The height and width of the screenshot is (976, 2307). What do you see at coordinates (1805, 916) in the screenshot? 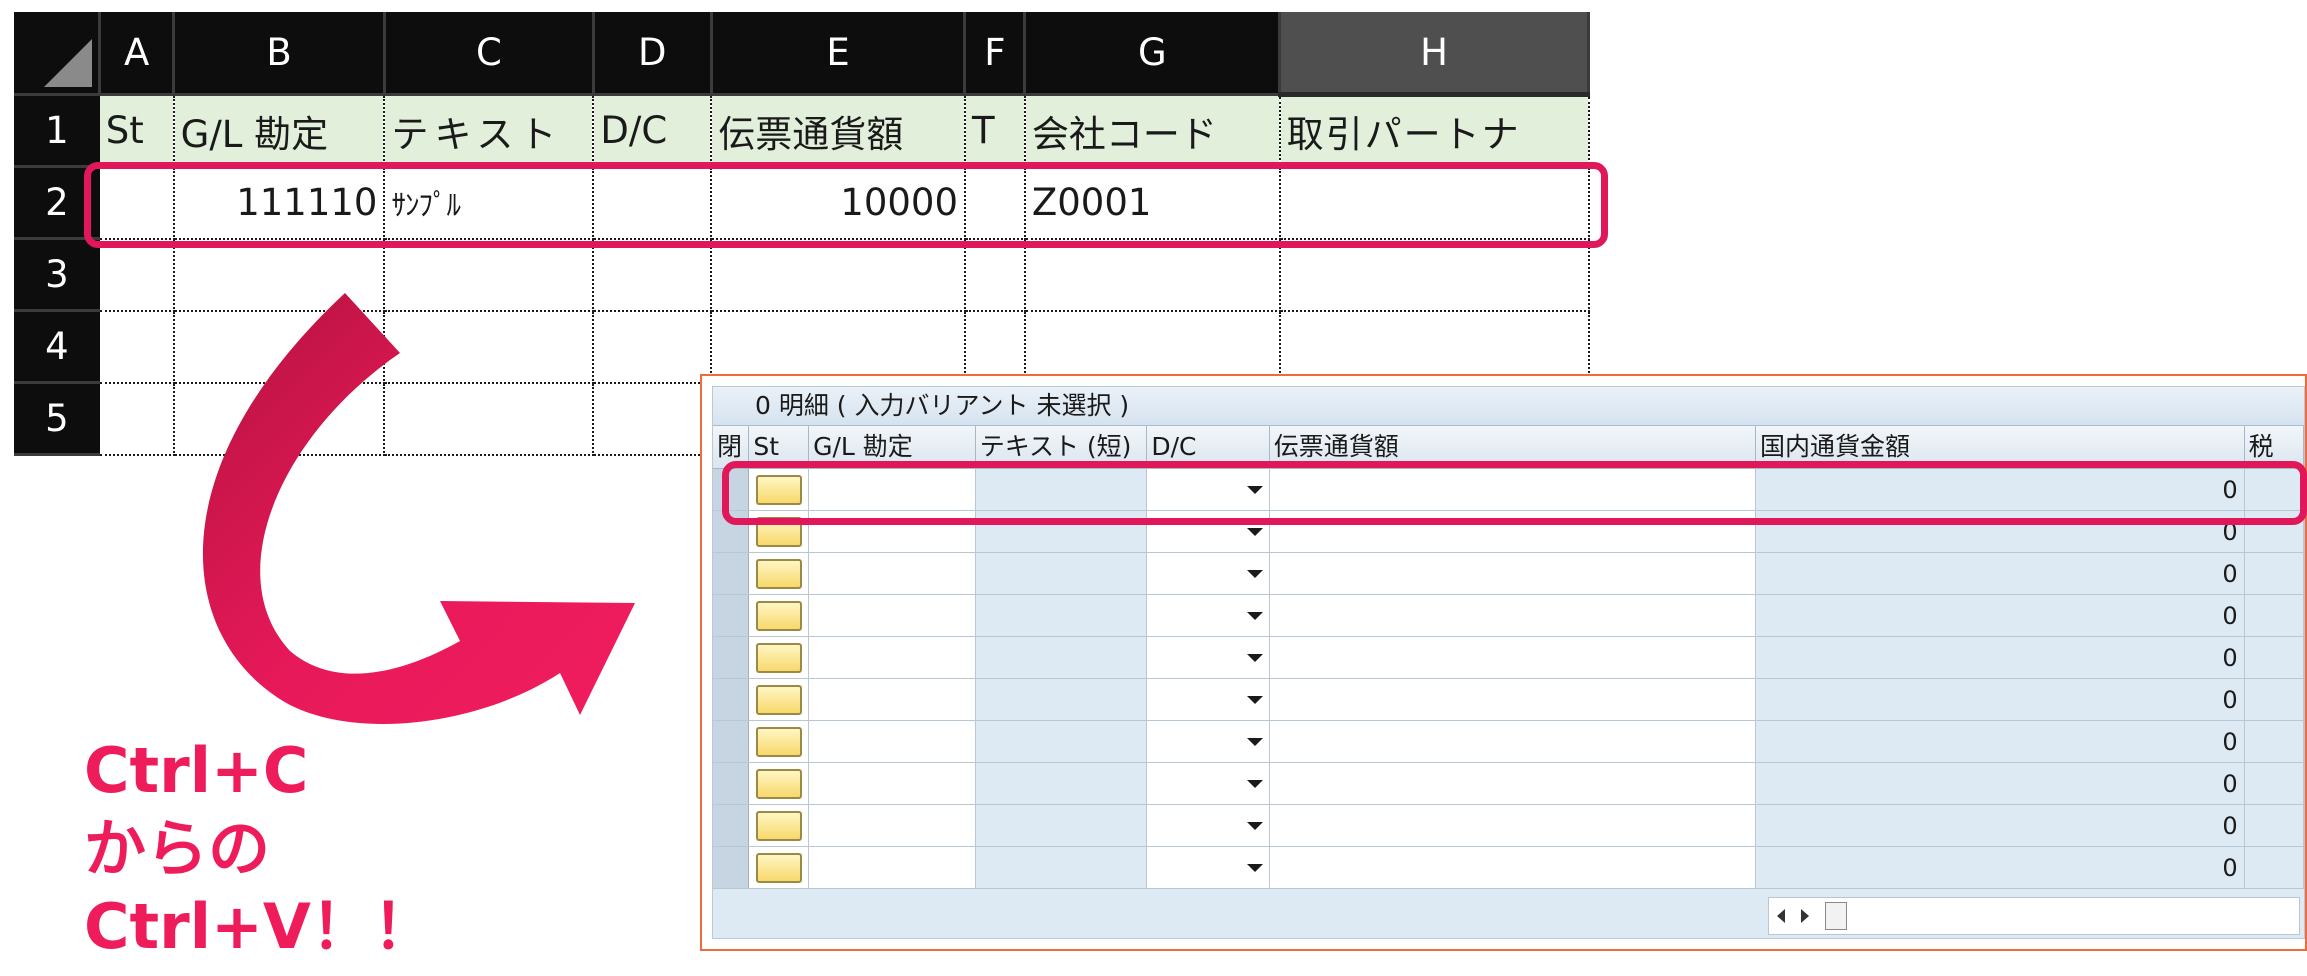
I see `scroll-right-icon` at bounding box center [1805, 916].